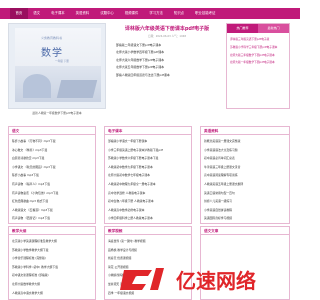 The height and width of the screenshot is (300, 320). Describe the element at coordinates (245, 131) in the screenshot. I see `box-title: 英语资料` at that location.